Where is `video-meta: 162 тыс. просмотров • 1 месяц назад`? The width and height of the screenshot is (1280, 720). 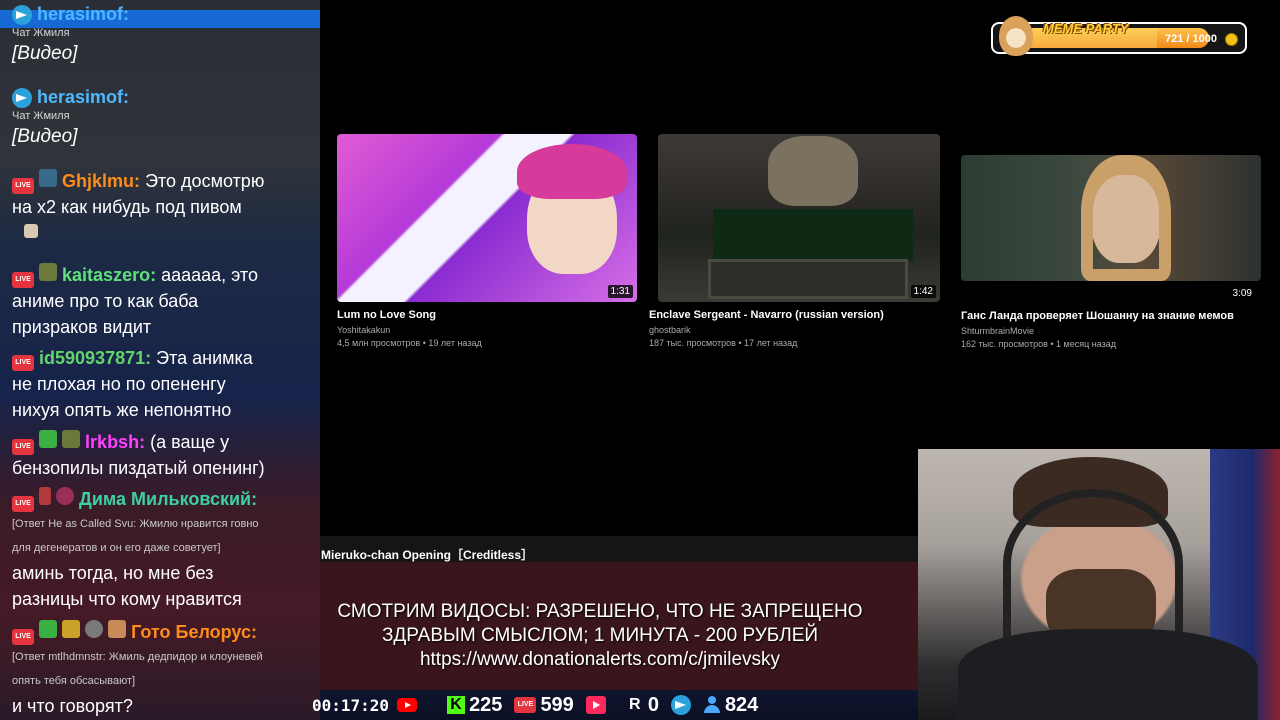
video-meta: 162 тыс. просмотров • 1 месяц назад is located at coordinates (1039, 344).